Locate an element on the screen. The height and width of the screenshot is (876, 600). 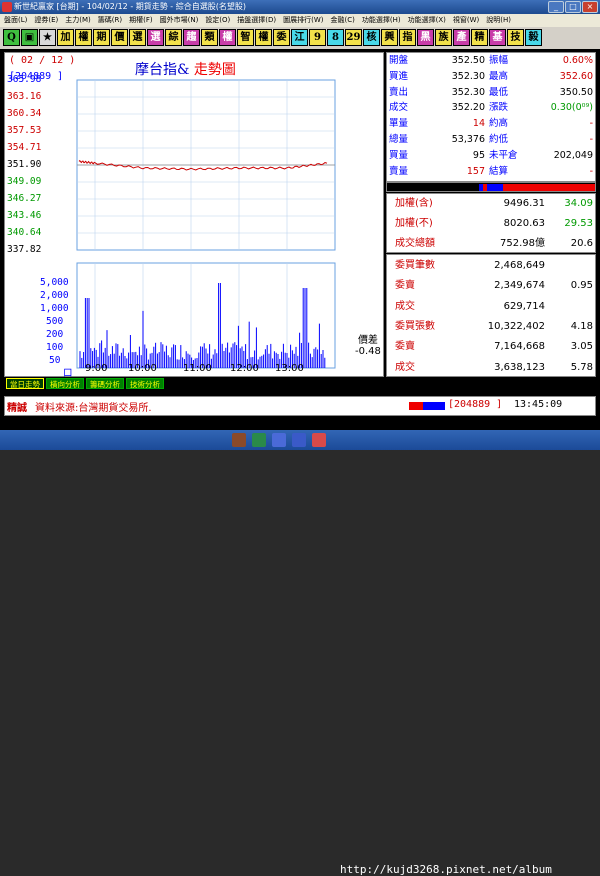
toolbar-button: 基 is located at coordinates (497, 37).